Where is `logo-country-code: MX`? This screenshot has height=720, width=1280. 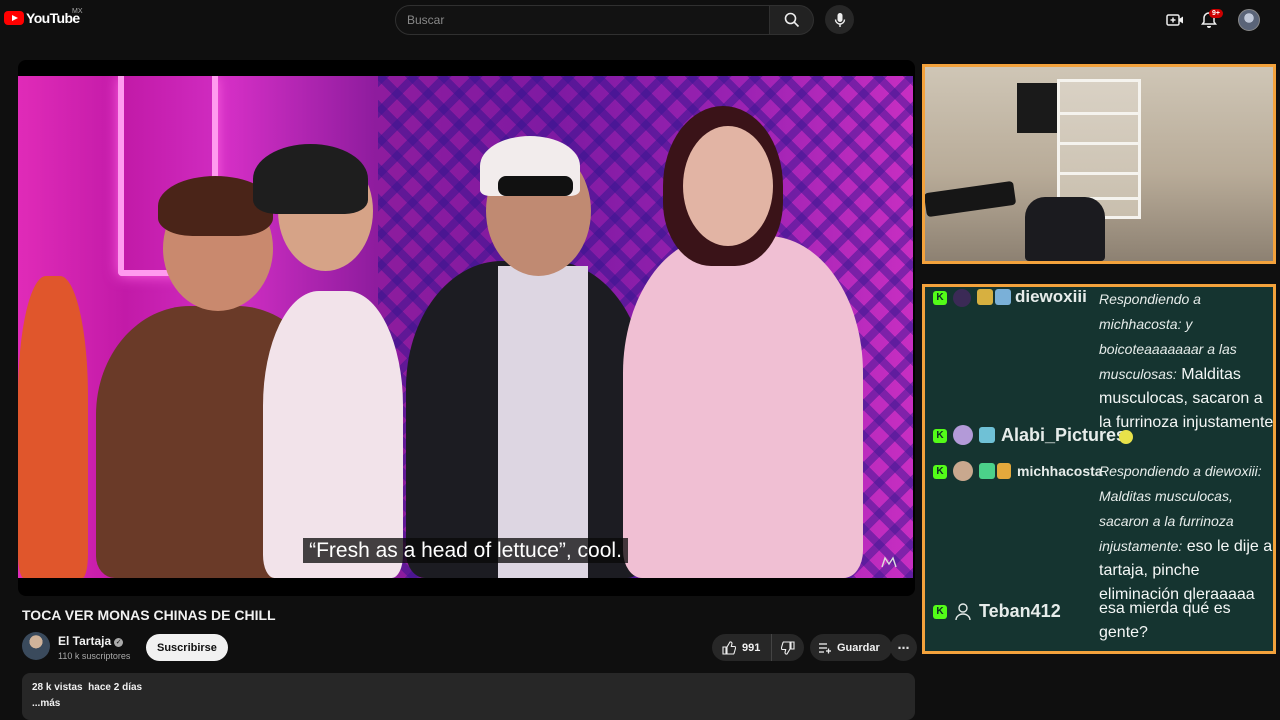 logo-country-code: MX is located at coordinates (77, 11).